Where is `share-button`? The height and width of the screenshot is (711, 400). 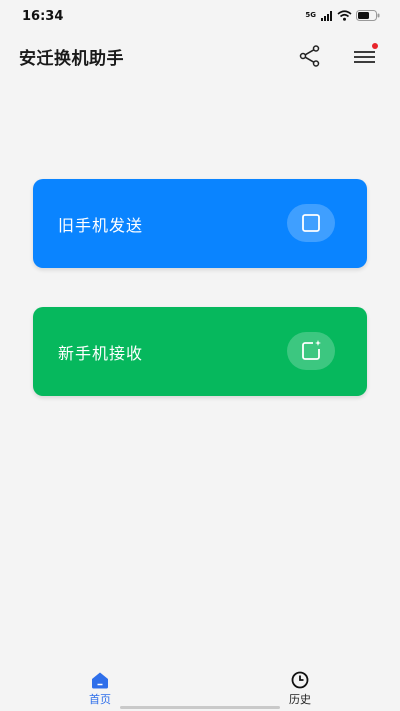
share-button is located at coordinates (310, 56).